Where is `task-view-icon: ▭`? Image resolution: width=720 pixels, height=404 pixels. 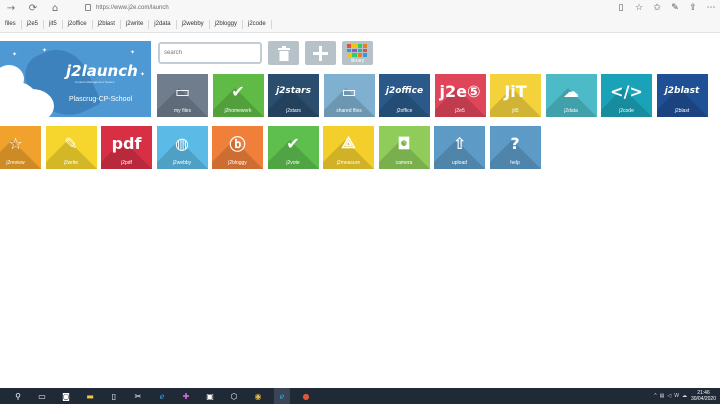 task-view-icon: ▭ is located at coordinates (42, 396).